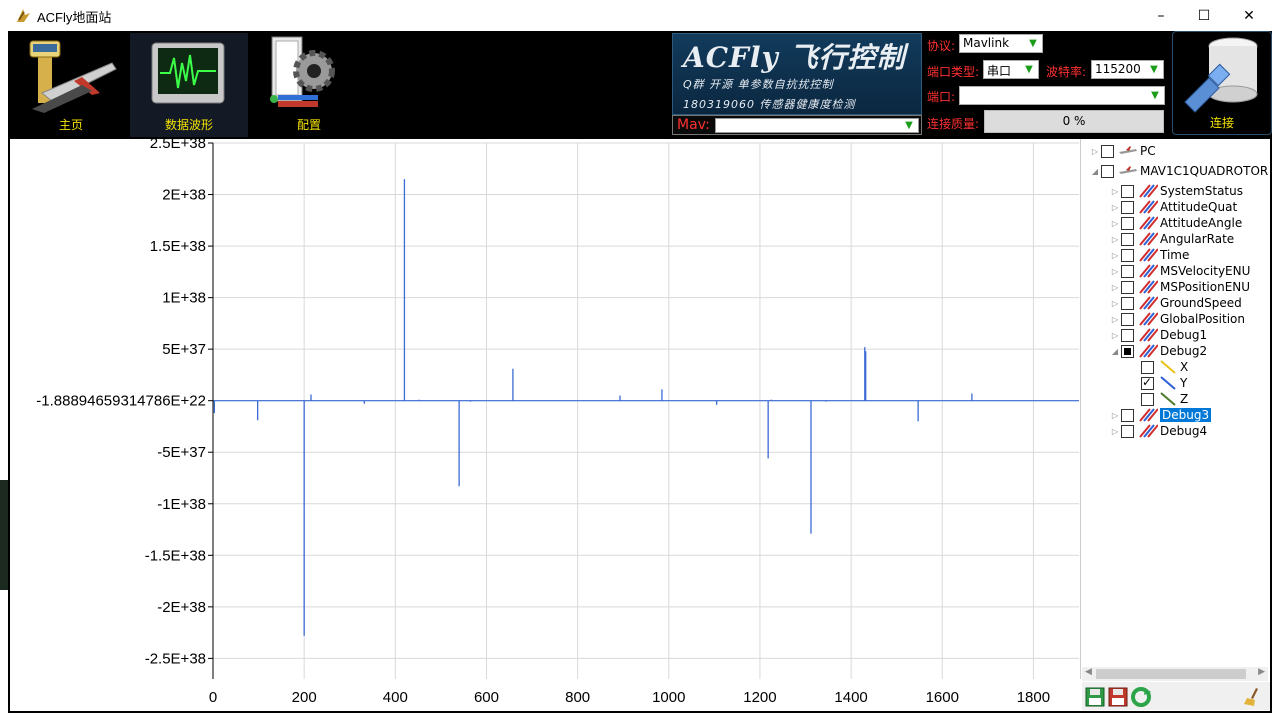 This screenshot has height=720, width=1280. Describe the element at coordinates (1127, 69) in the screenshot. I see `baud-dropdown: 115200 ▼` at that location.